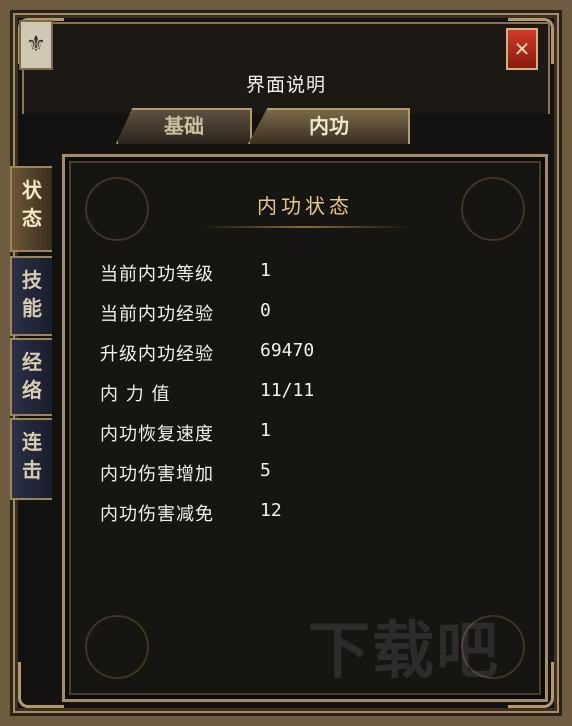 The width and height of the screenshot is (572, 726). What do you see at coordinates (287, 350) in the screenshot?
I see `stat-value: 69470` at bounding box center [287, 350].